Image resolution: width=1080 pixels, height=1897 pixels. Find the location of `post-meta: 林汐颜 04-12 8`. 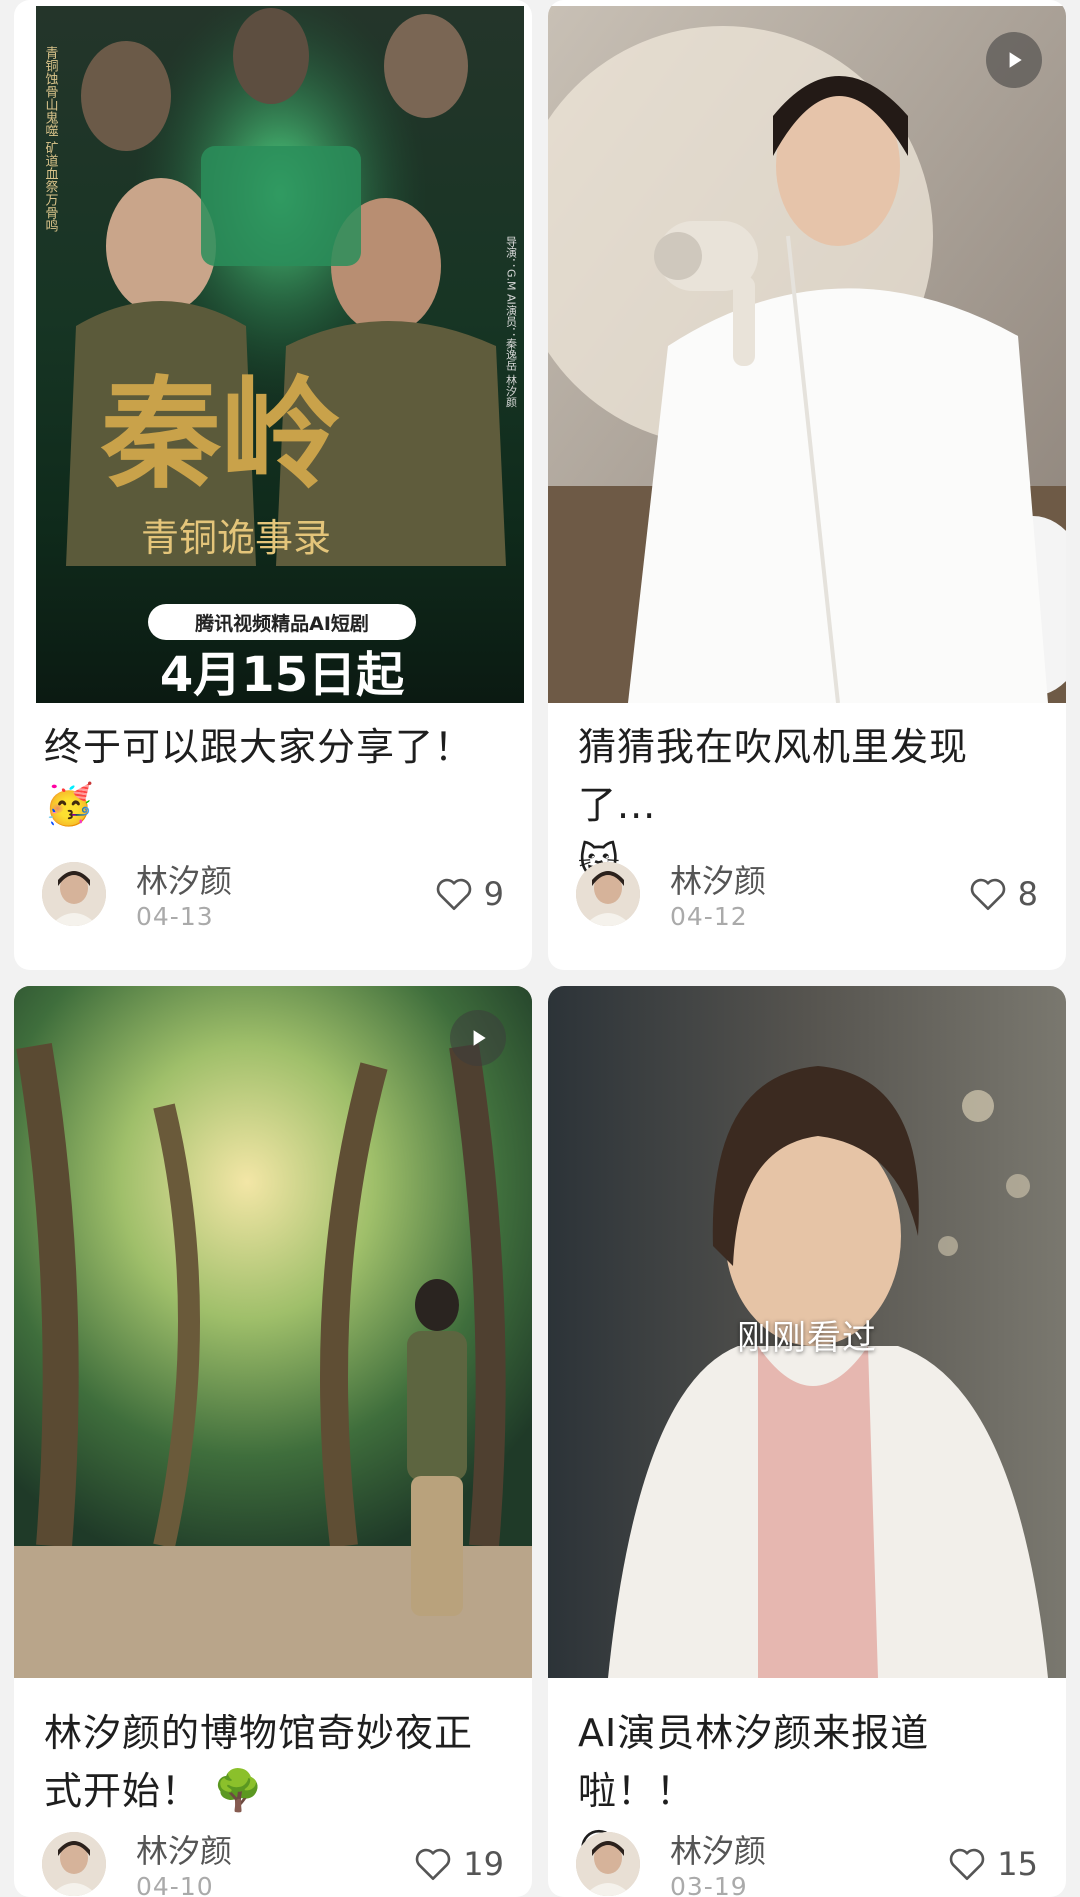

post-meta: 林汐颜 04-12 8 is located at coordinates (807, 897).